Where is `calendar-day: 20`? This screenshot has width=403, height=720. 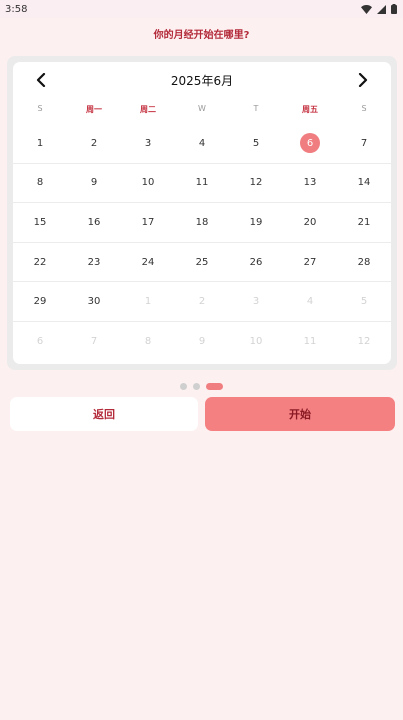
calendar-day: 20 is located at coordinates (310, 222).